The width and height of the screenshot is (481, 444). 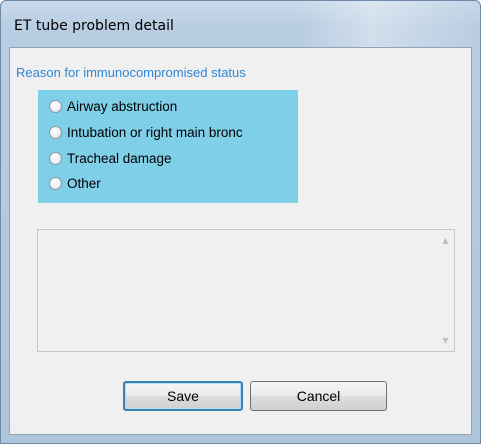 I want to click on radio-label: Airway abstruction, so click(x=122, y=106).